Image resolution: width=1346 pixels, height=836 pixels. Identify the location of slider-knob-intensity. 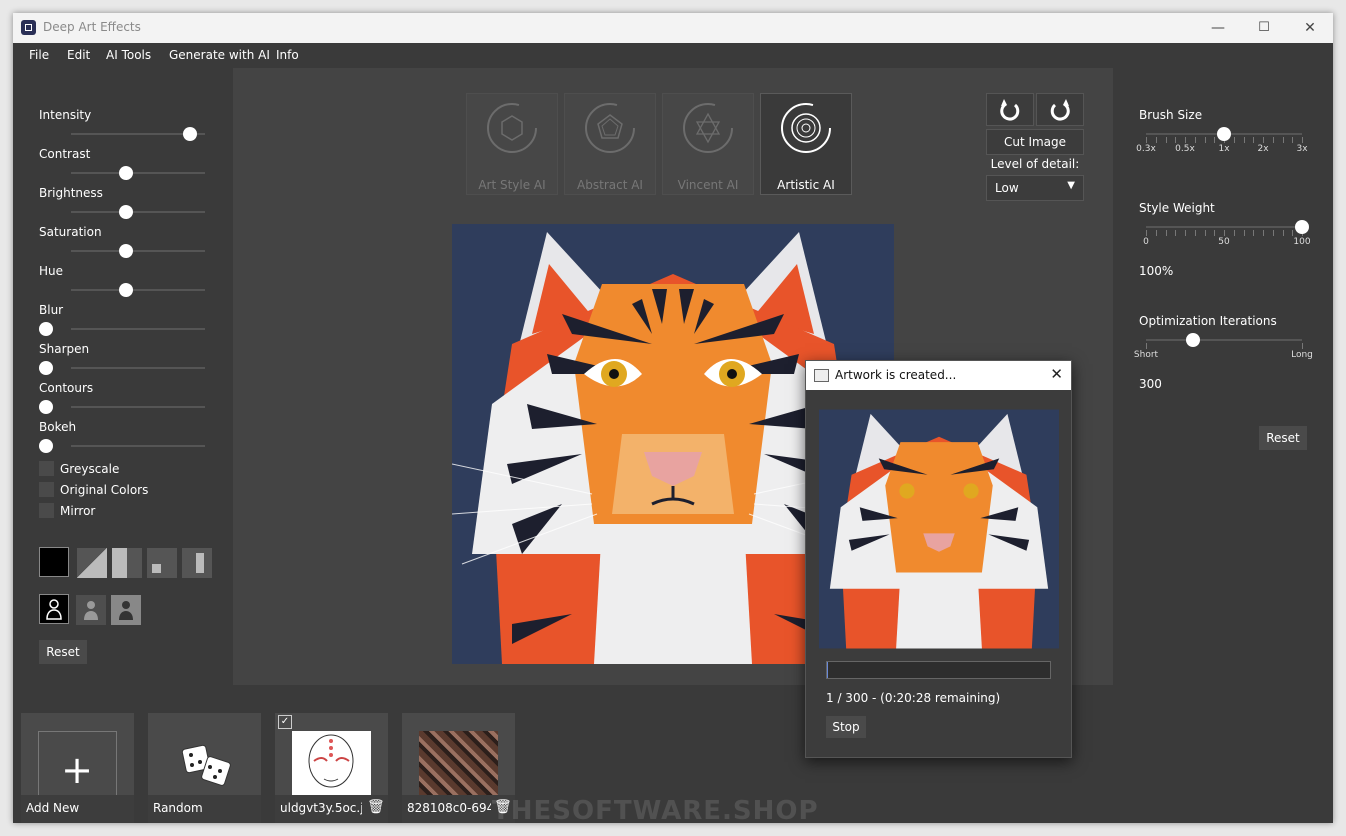
(190, 134).